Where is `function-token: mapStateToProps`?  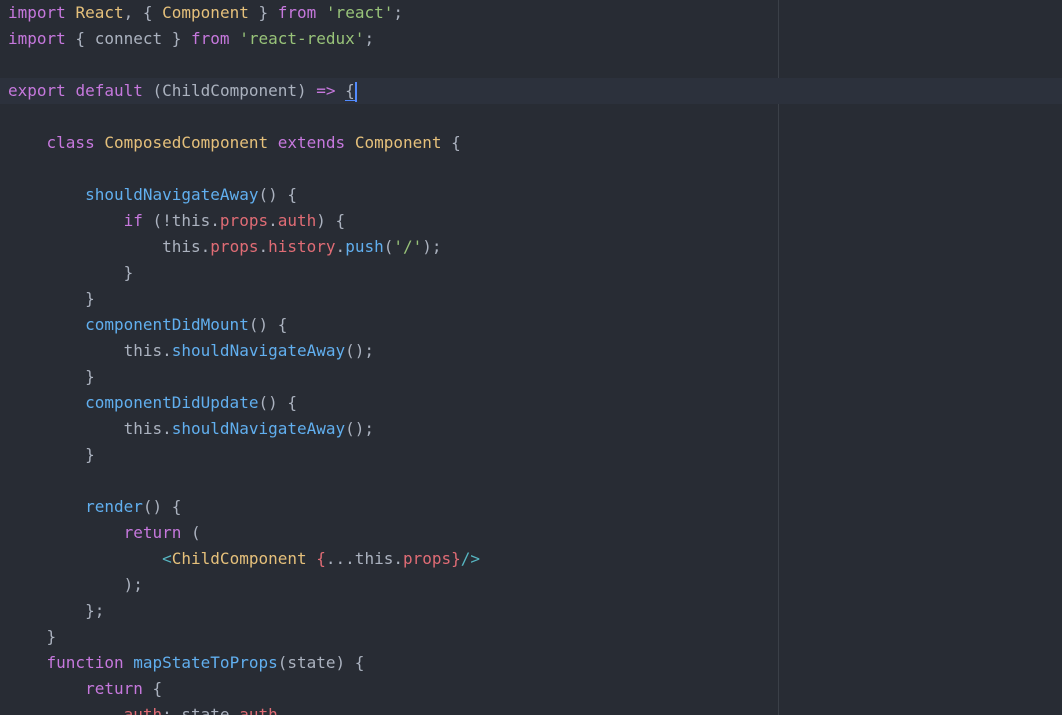 function-token: mapStateToProps is located at coordinates (205, 662).